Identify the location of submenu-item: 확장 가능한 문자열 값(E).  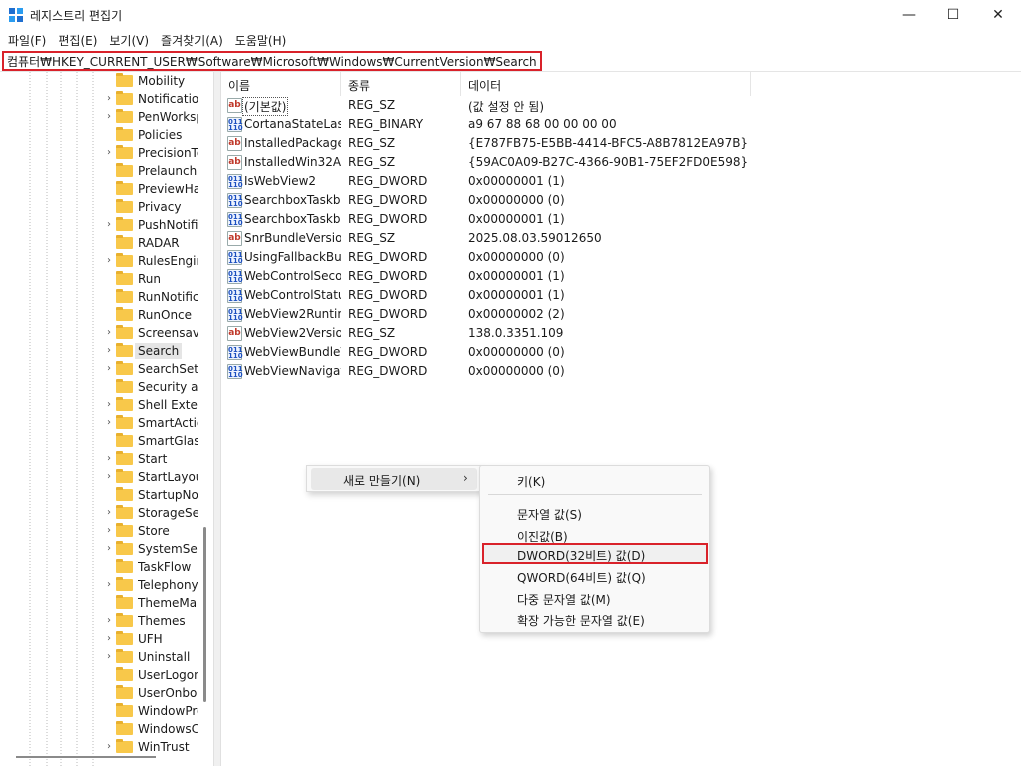
(595, 619).